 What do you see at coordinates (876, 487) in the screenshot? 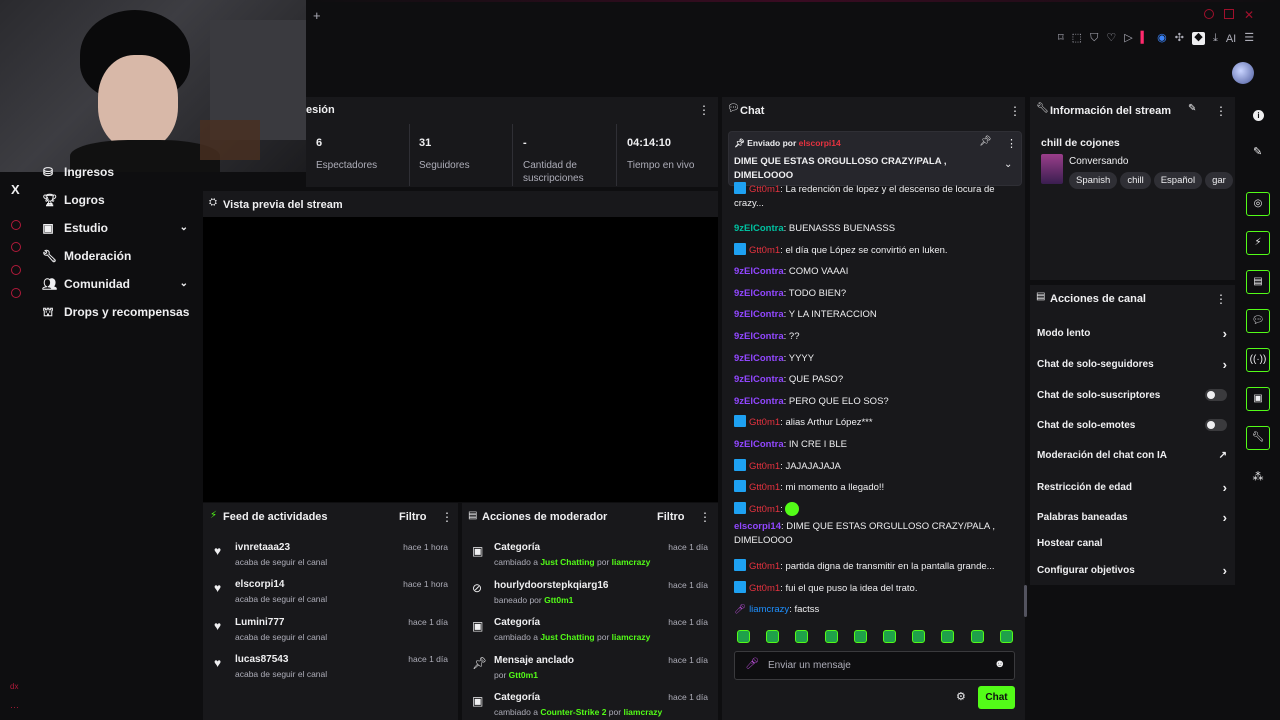
I see `chat-message: Gtt0m1: mi momento a llegado!!` at bounding box center [876, 487].